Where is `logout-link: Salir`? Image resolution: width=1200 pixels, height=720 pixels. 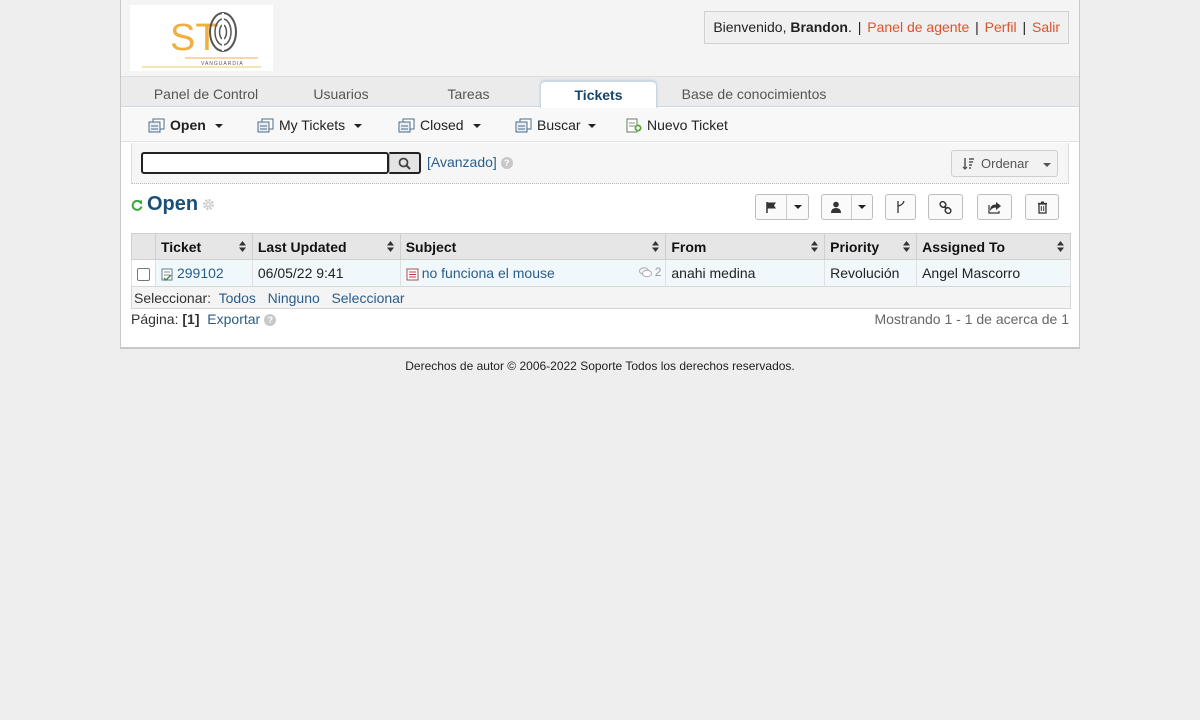 logout-link: Salir is located at coordinates (1046, 27).